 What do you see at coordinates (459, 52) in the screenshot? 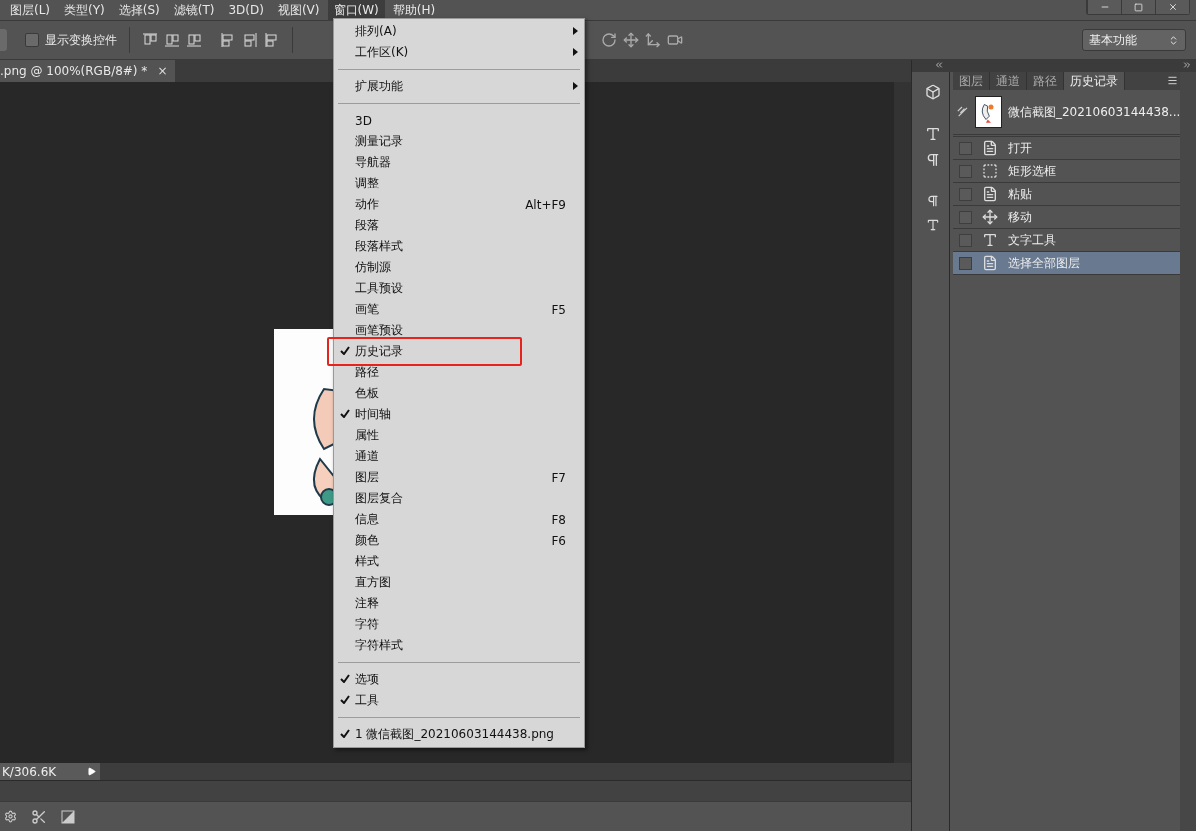
I see `menu-item: 工作区(K)` at bounding box center [459, 52].